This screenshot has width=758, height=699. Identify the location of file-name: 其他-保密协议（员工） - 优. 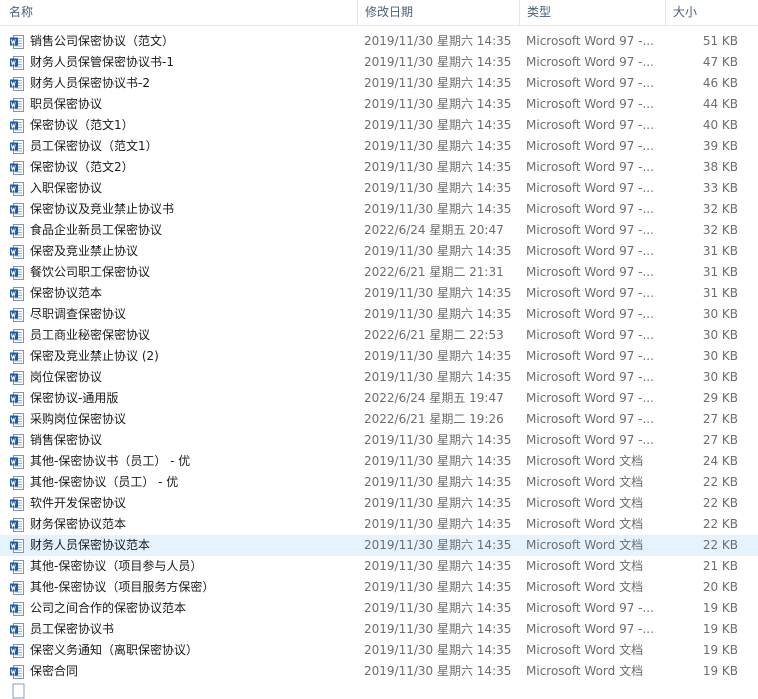
(104, 482).